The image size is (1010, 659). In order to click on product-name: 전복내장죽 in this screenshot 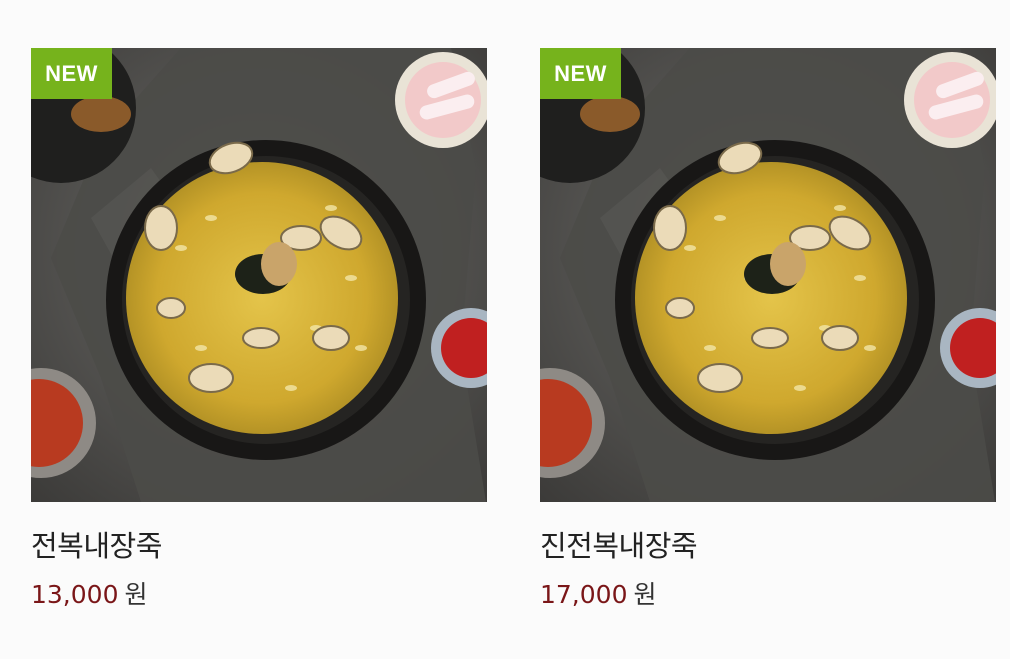, I will do `click(259, 546)`.